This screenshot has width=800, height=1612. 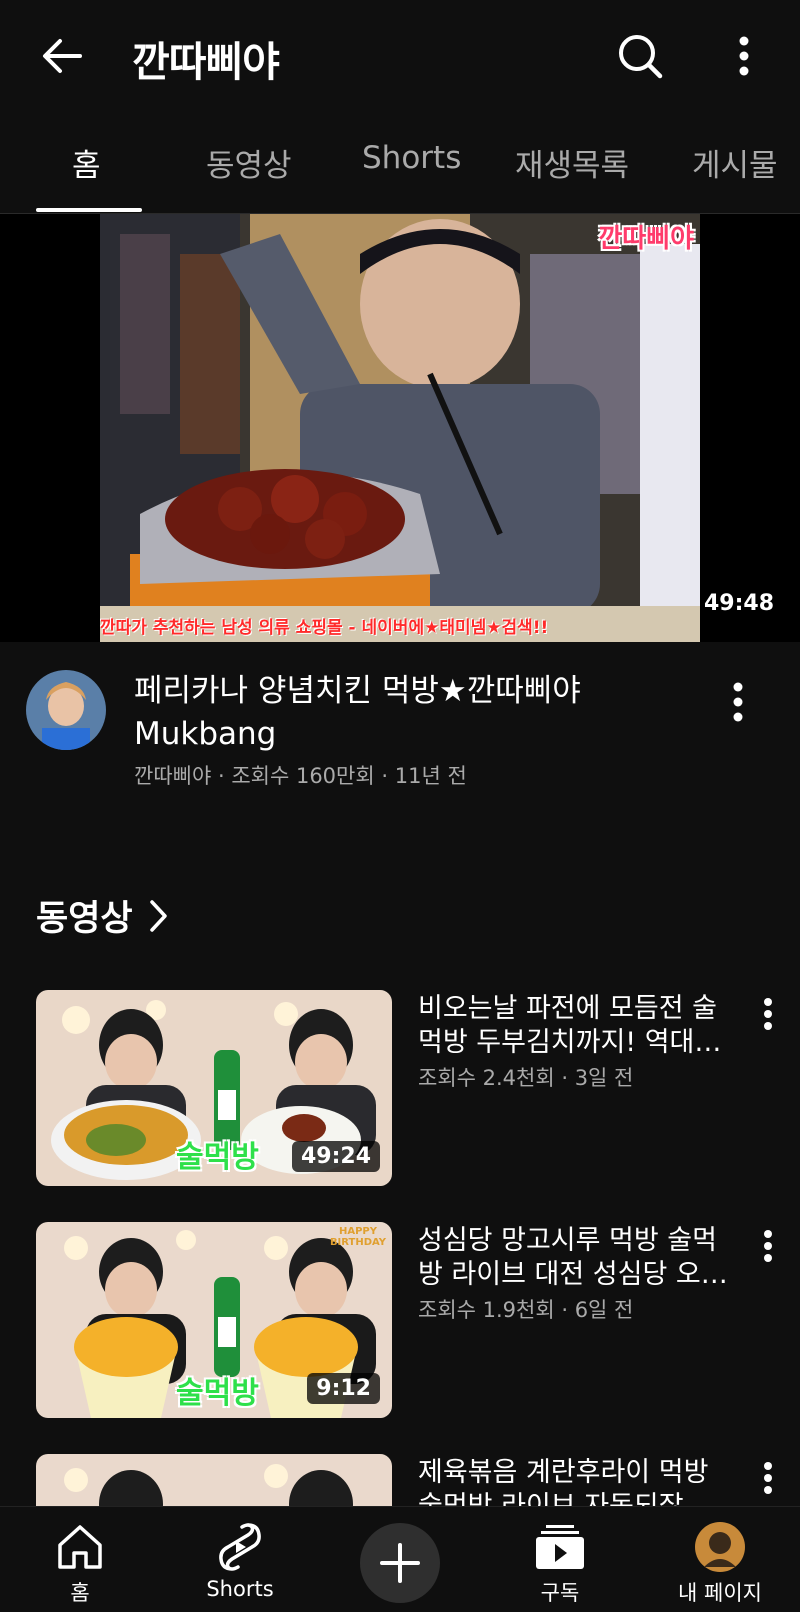 I want to click on featured-more-button, so click(x=738, y=702).